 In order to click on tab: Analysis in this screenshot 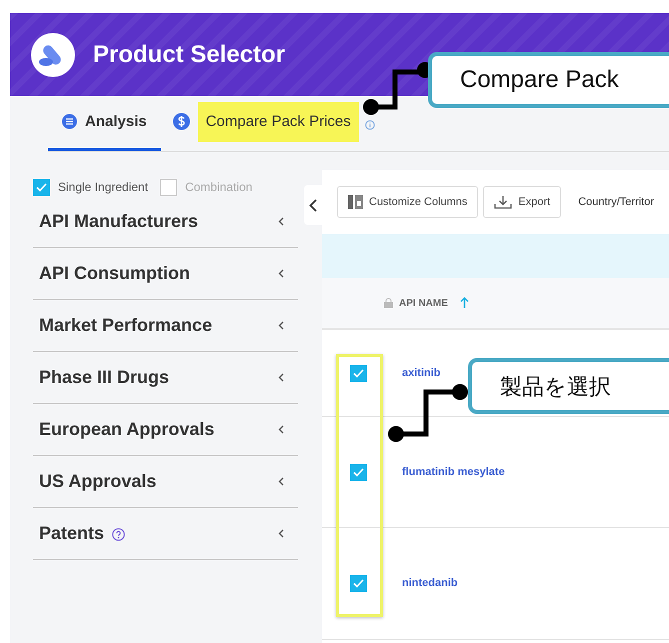, I will do `click(104, 123)`.